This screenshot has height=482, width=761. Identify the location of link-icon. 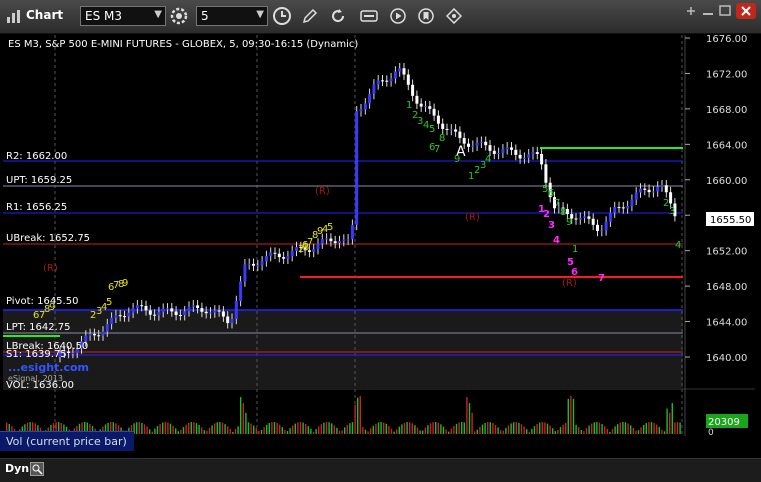
(454, 16).